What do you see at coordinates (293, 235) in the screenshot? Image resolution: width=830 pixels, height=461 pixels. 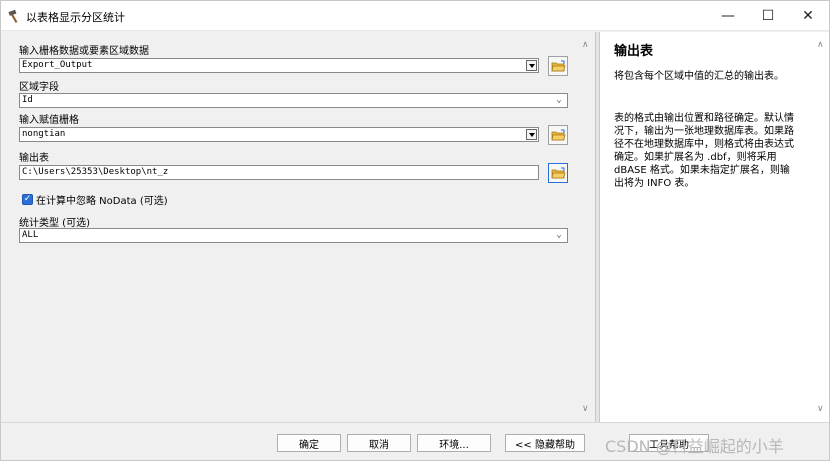 I see `statistics-type-select: ALL ⌄` at bounding box center [293, 235].